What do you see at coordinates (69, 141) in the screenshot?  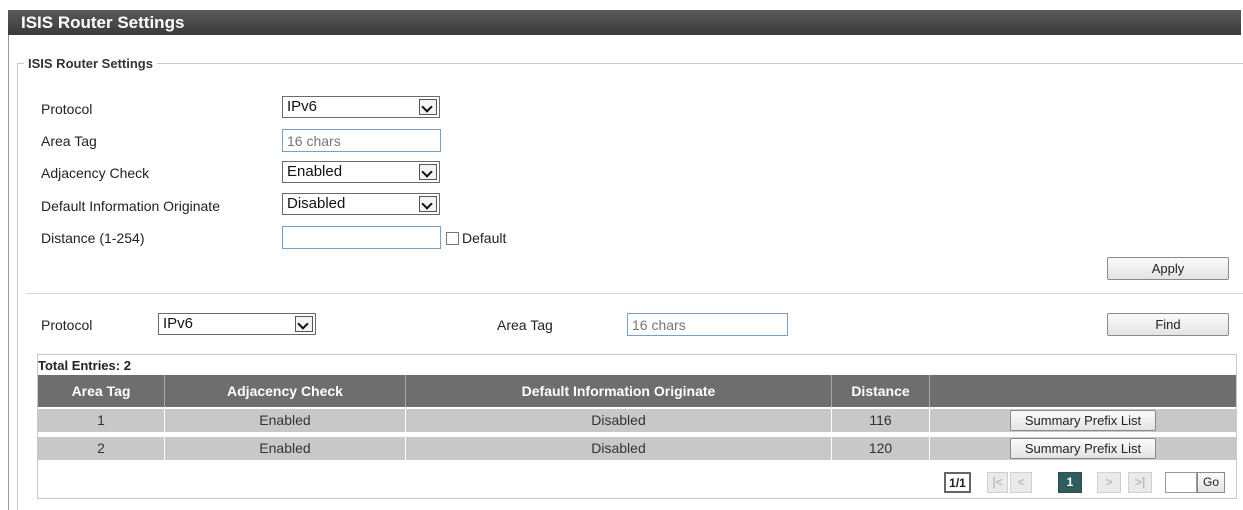 I see `area-tag-label: Area Tag` at bounding box center [69, 141].